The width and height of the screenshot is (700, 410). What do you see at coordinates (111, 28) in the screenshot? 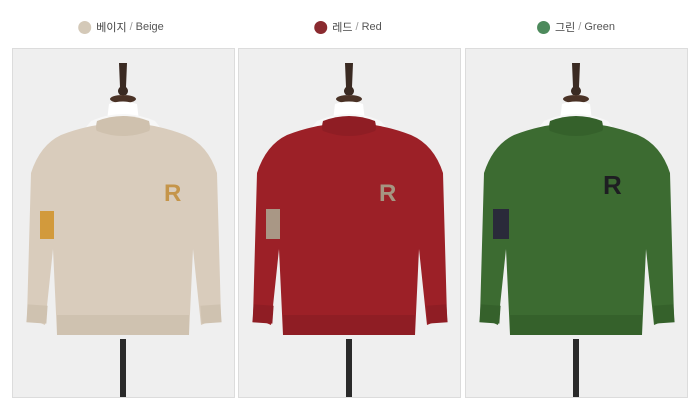
I see `swatch-label-ko: 베이지` at bounding box center [111, 28].